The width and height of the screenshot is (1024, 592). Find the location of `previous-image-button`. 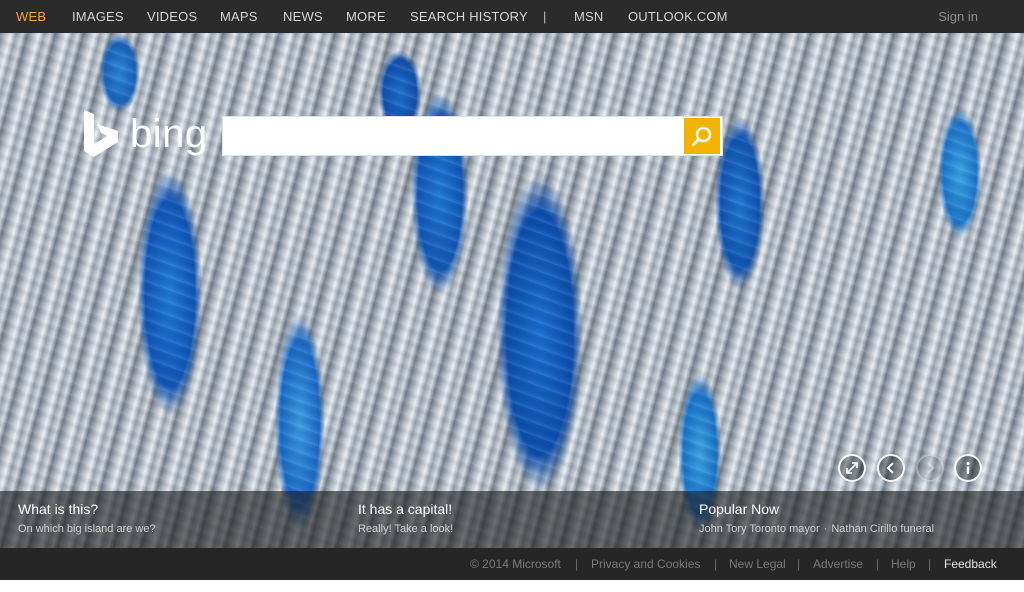

previous-image-button is located at coordinates (891, 468).